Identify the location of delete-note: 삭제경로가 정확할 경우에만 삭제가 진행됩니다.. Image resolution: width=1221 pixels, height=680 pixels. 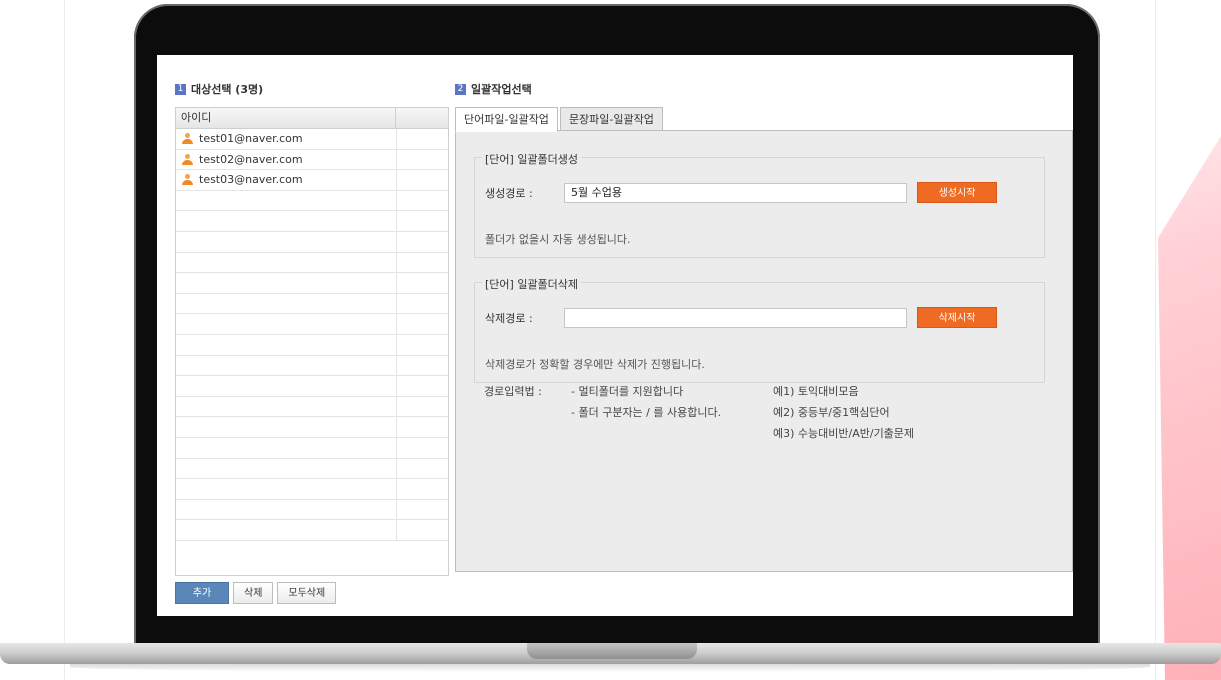
(595, 364).